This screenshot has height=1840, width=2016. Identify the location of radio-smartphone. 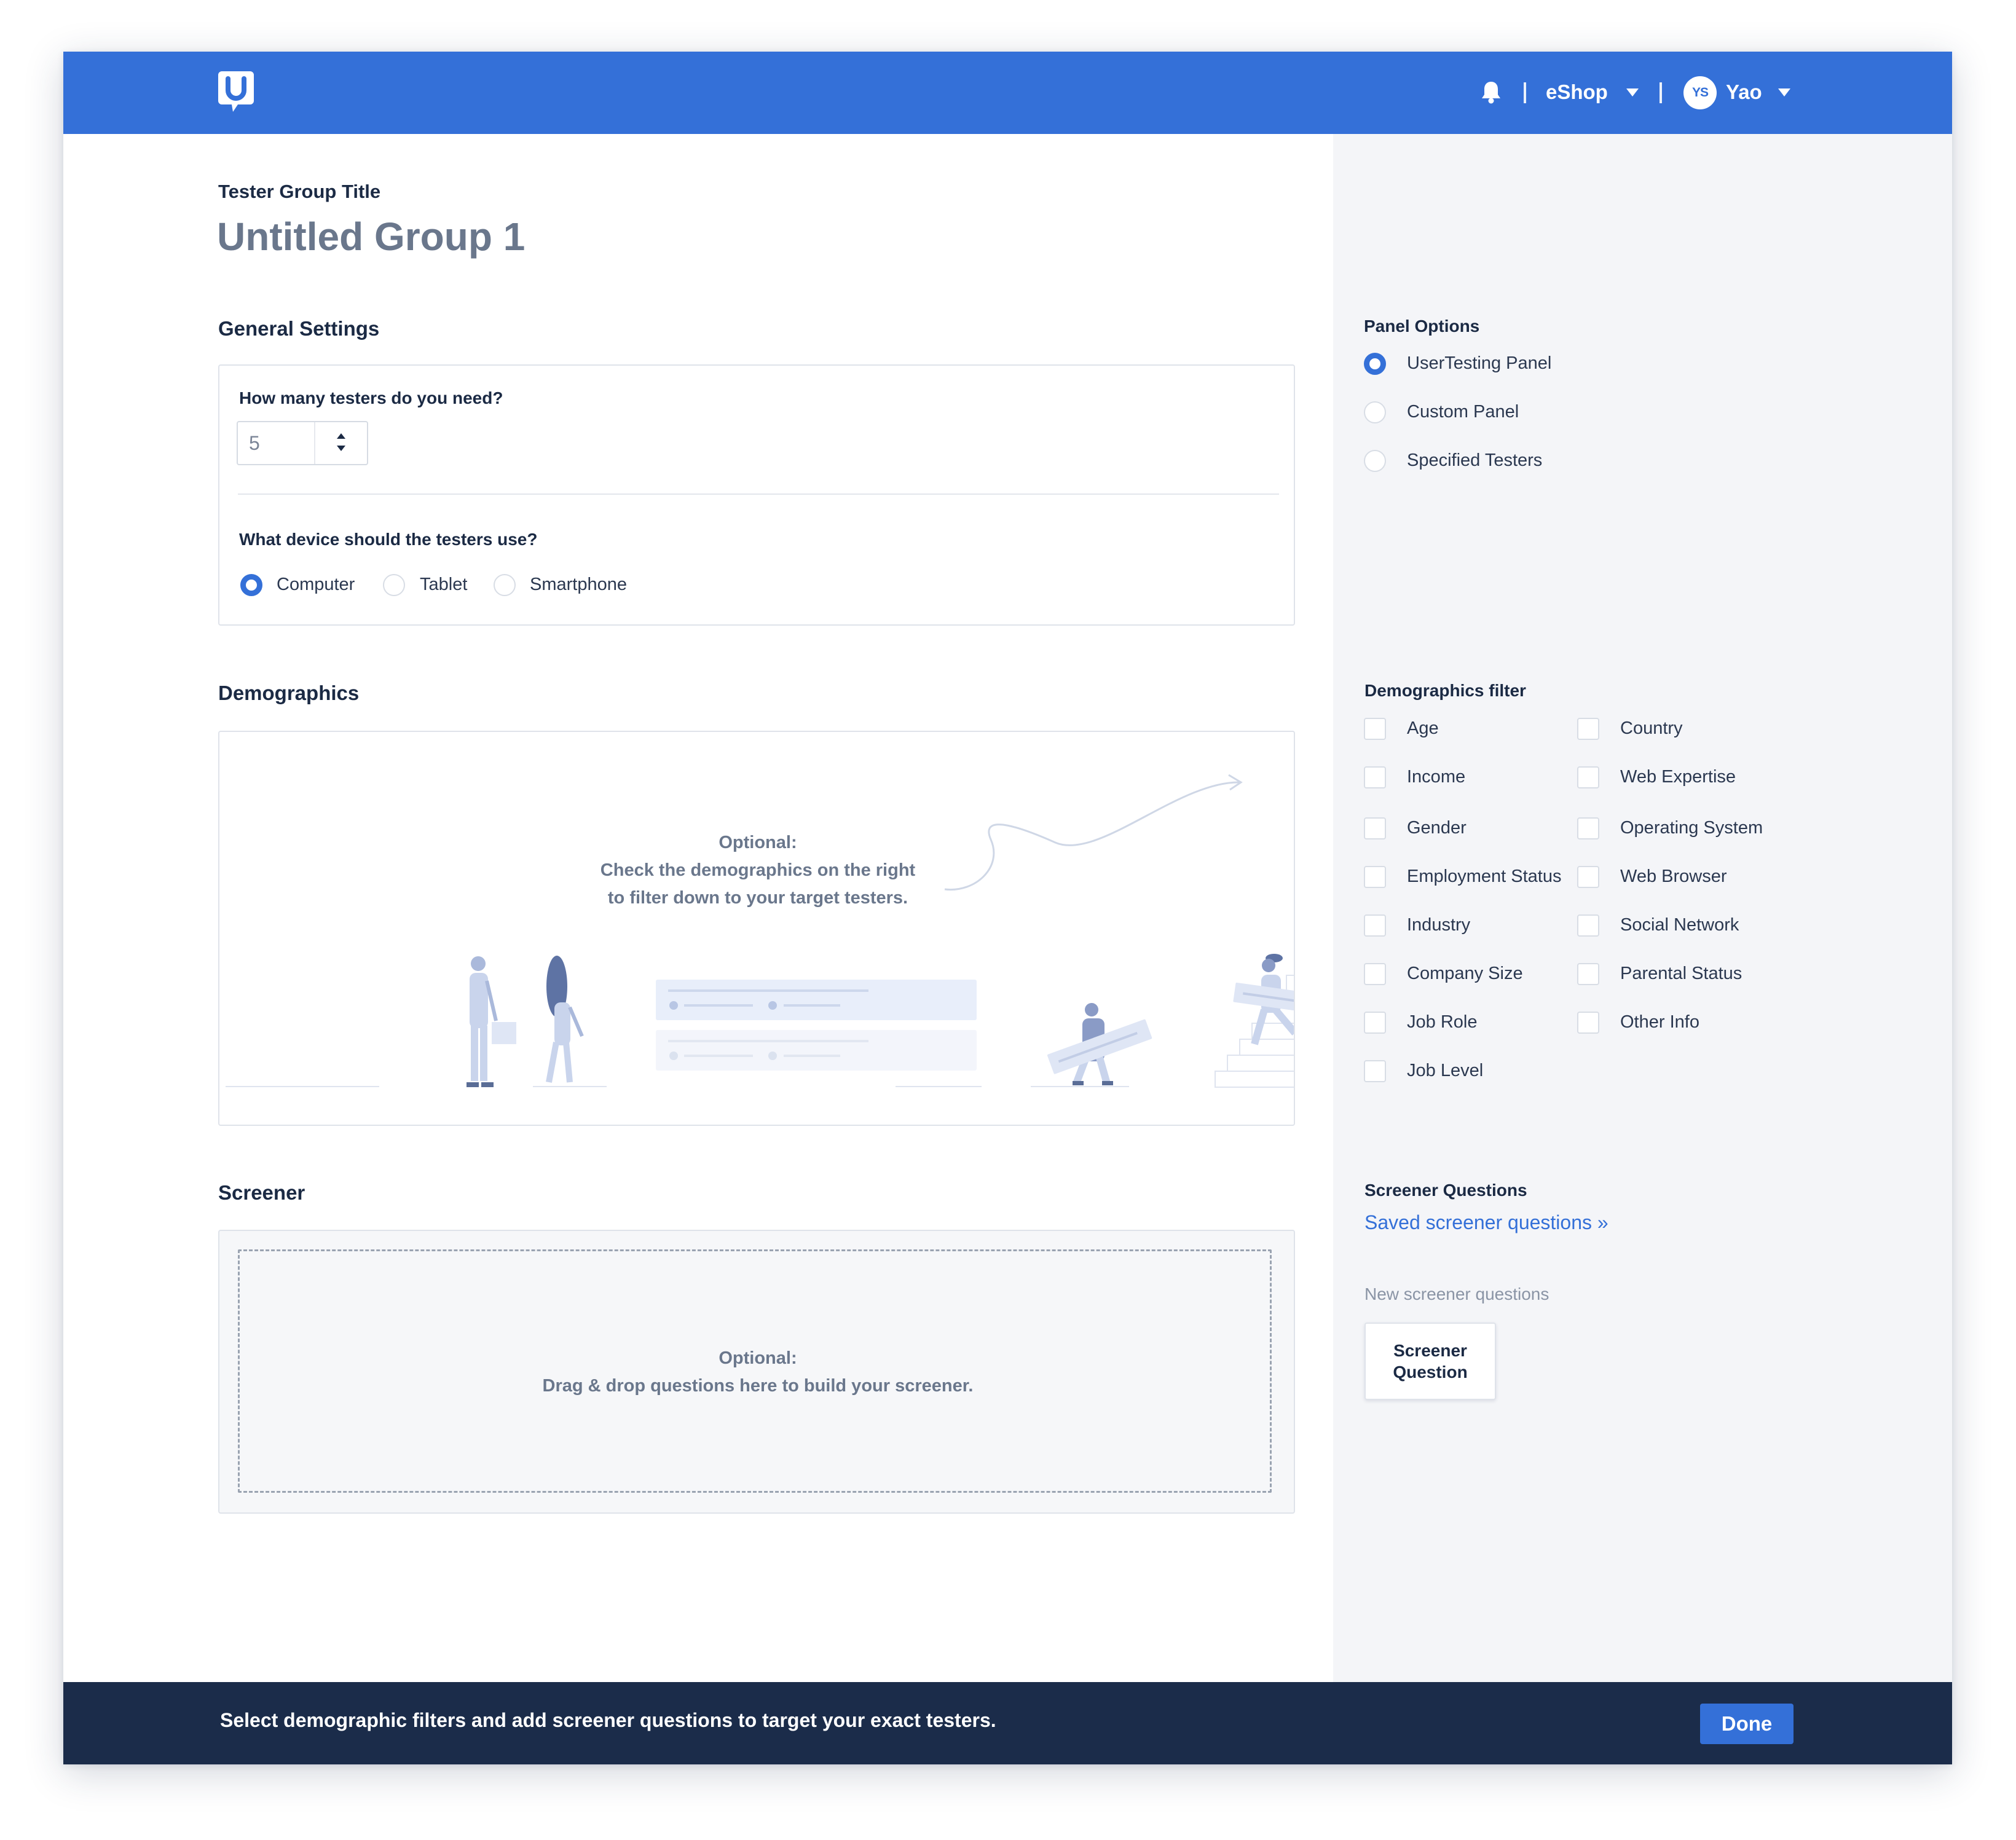
(505, 585).